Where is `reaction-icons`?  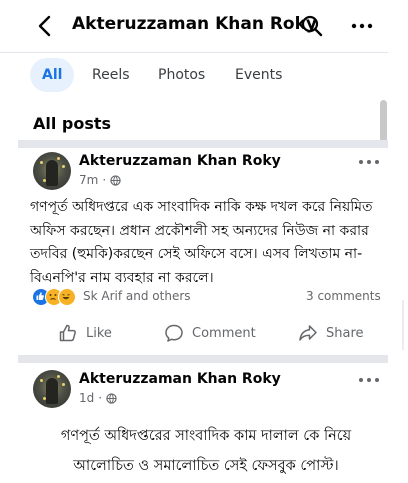
reaction-icons is located at coordinates (54, 297).